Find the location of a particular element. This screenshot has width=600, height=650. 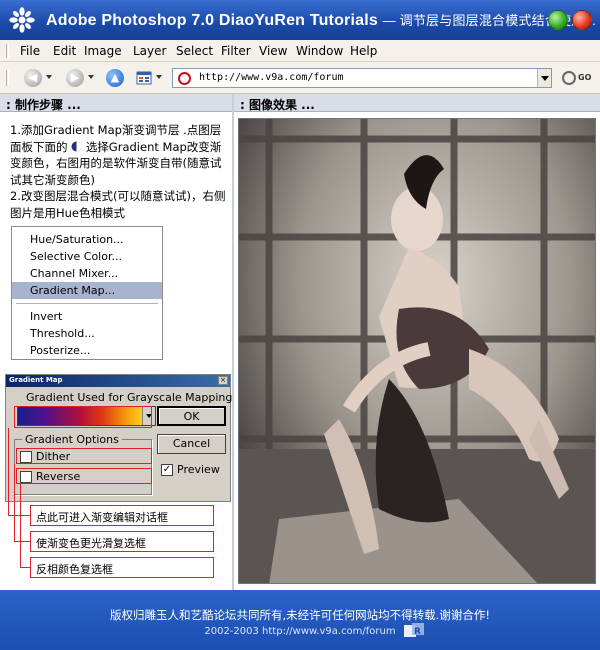

menu-window: Window is located at coordinates (319, 51).